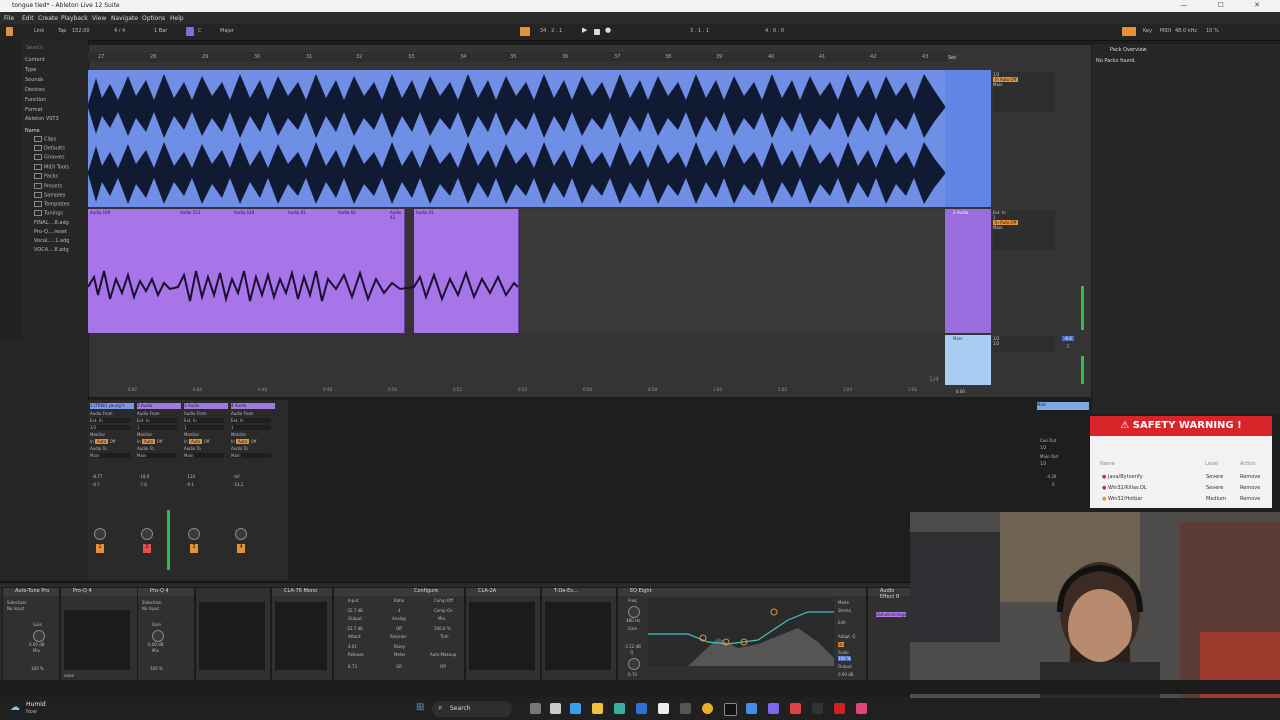 Image resolution: width=1280 pixels, height=720 pixels. What do you see at coordinates (891, 614) in the screenshot?
I see `rack-chain-item: ValhallaVintage` at bounding box center [891, 614].